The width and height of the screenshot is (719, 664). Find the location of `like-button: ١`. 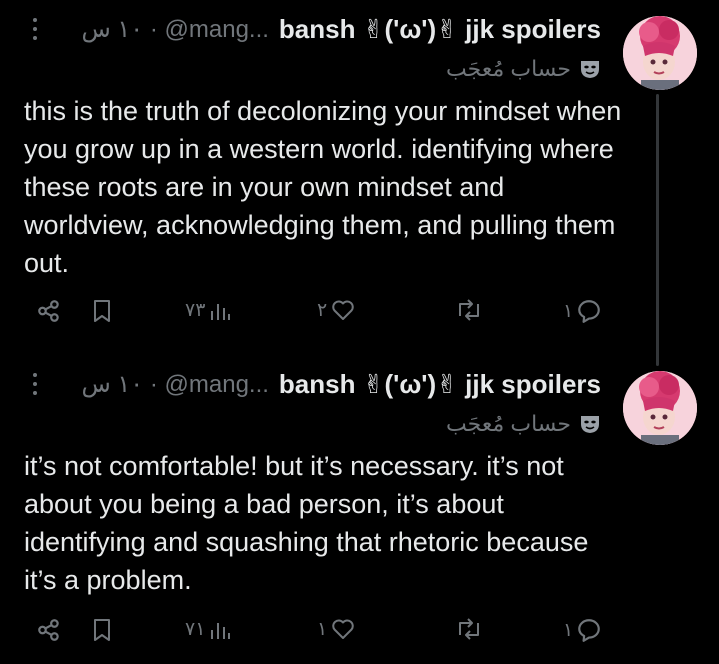

like-button: ١ is located at coordinates (336, 629).